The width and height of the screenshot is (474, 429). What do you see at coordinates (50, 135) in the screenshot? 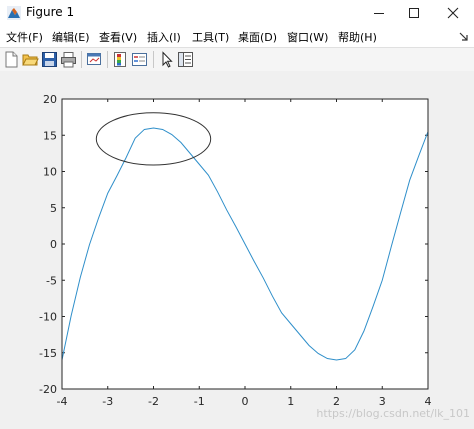
I see `y-tick-label: 15` at bounding box center [50, 135].